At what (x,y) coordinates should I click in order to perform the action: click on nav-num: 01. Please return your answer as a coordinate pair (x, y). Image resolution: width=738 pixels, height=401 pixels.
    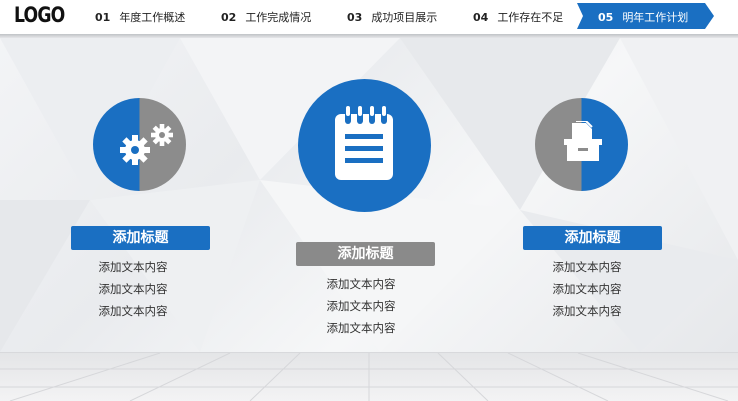
    Looking at the image, I should click on (103, 17).